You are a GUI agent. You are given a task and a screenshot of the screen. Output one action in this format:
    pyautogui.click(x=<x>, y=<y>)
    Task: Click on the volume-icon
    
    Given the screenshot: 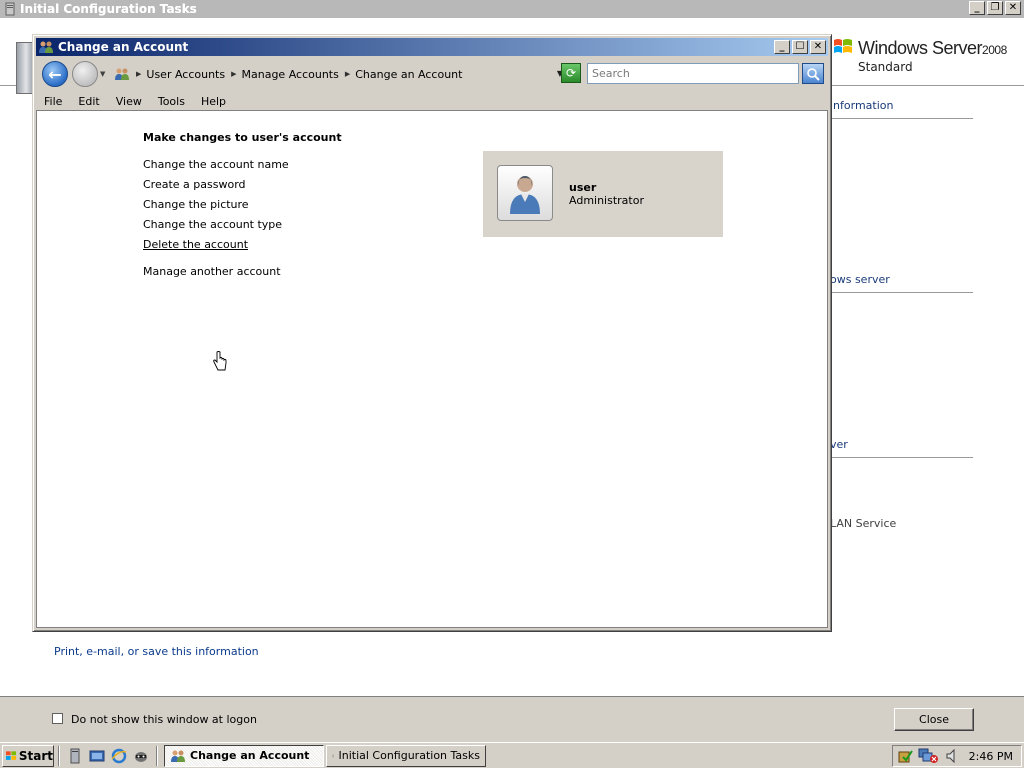 What is the action you would take?
    pyautogui.click(x=952, y=756)
    